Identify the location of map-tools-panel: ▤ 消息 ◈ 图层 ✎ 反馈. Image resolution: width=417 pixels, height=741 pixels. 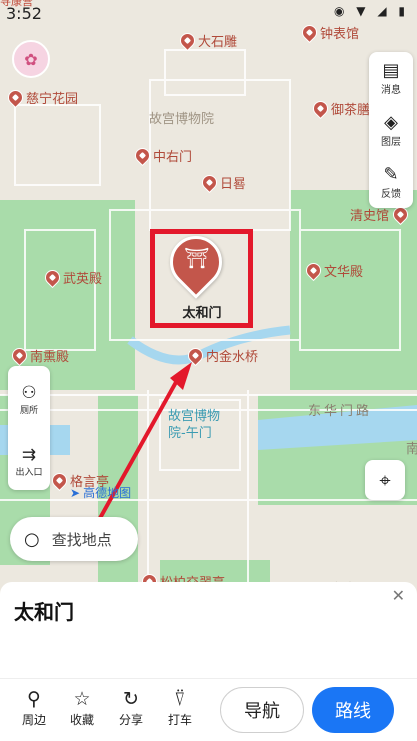
(391, 130).